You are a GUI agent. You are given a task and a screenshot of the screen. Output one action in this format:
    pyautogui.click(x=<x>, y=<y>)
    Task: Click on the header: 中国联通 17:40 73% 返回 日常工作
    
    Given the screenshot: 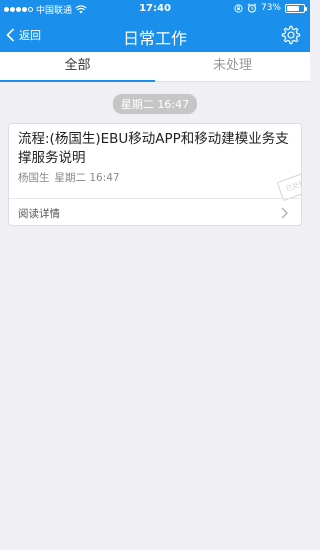 What is the action you would take?
    pyautogui.click(x=155, y=26)
    